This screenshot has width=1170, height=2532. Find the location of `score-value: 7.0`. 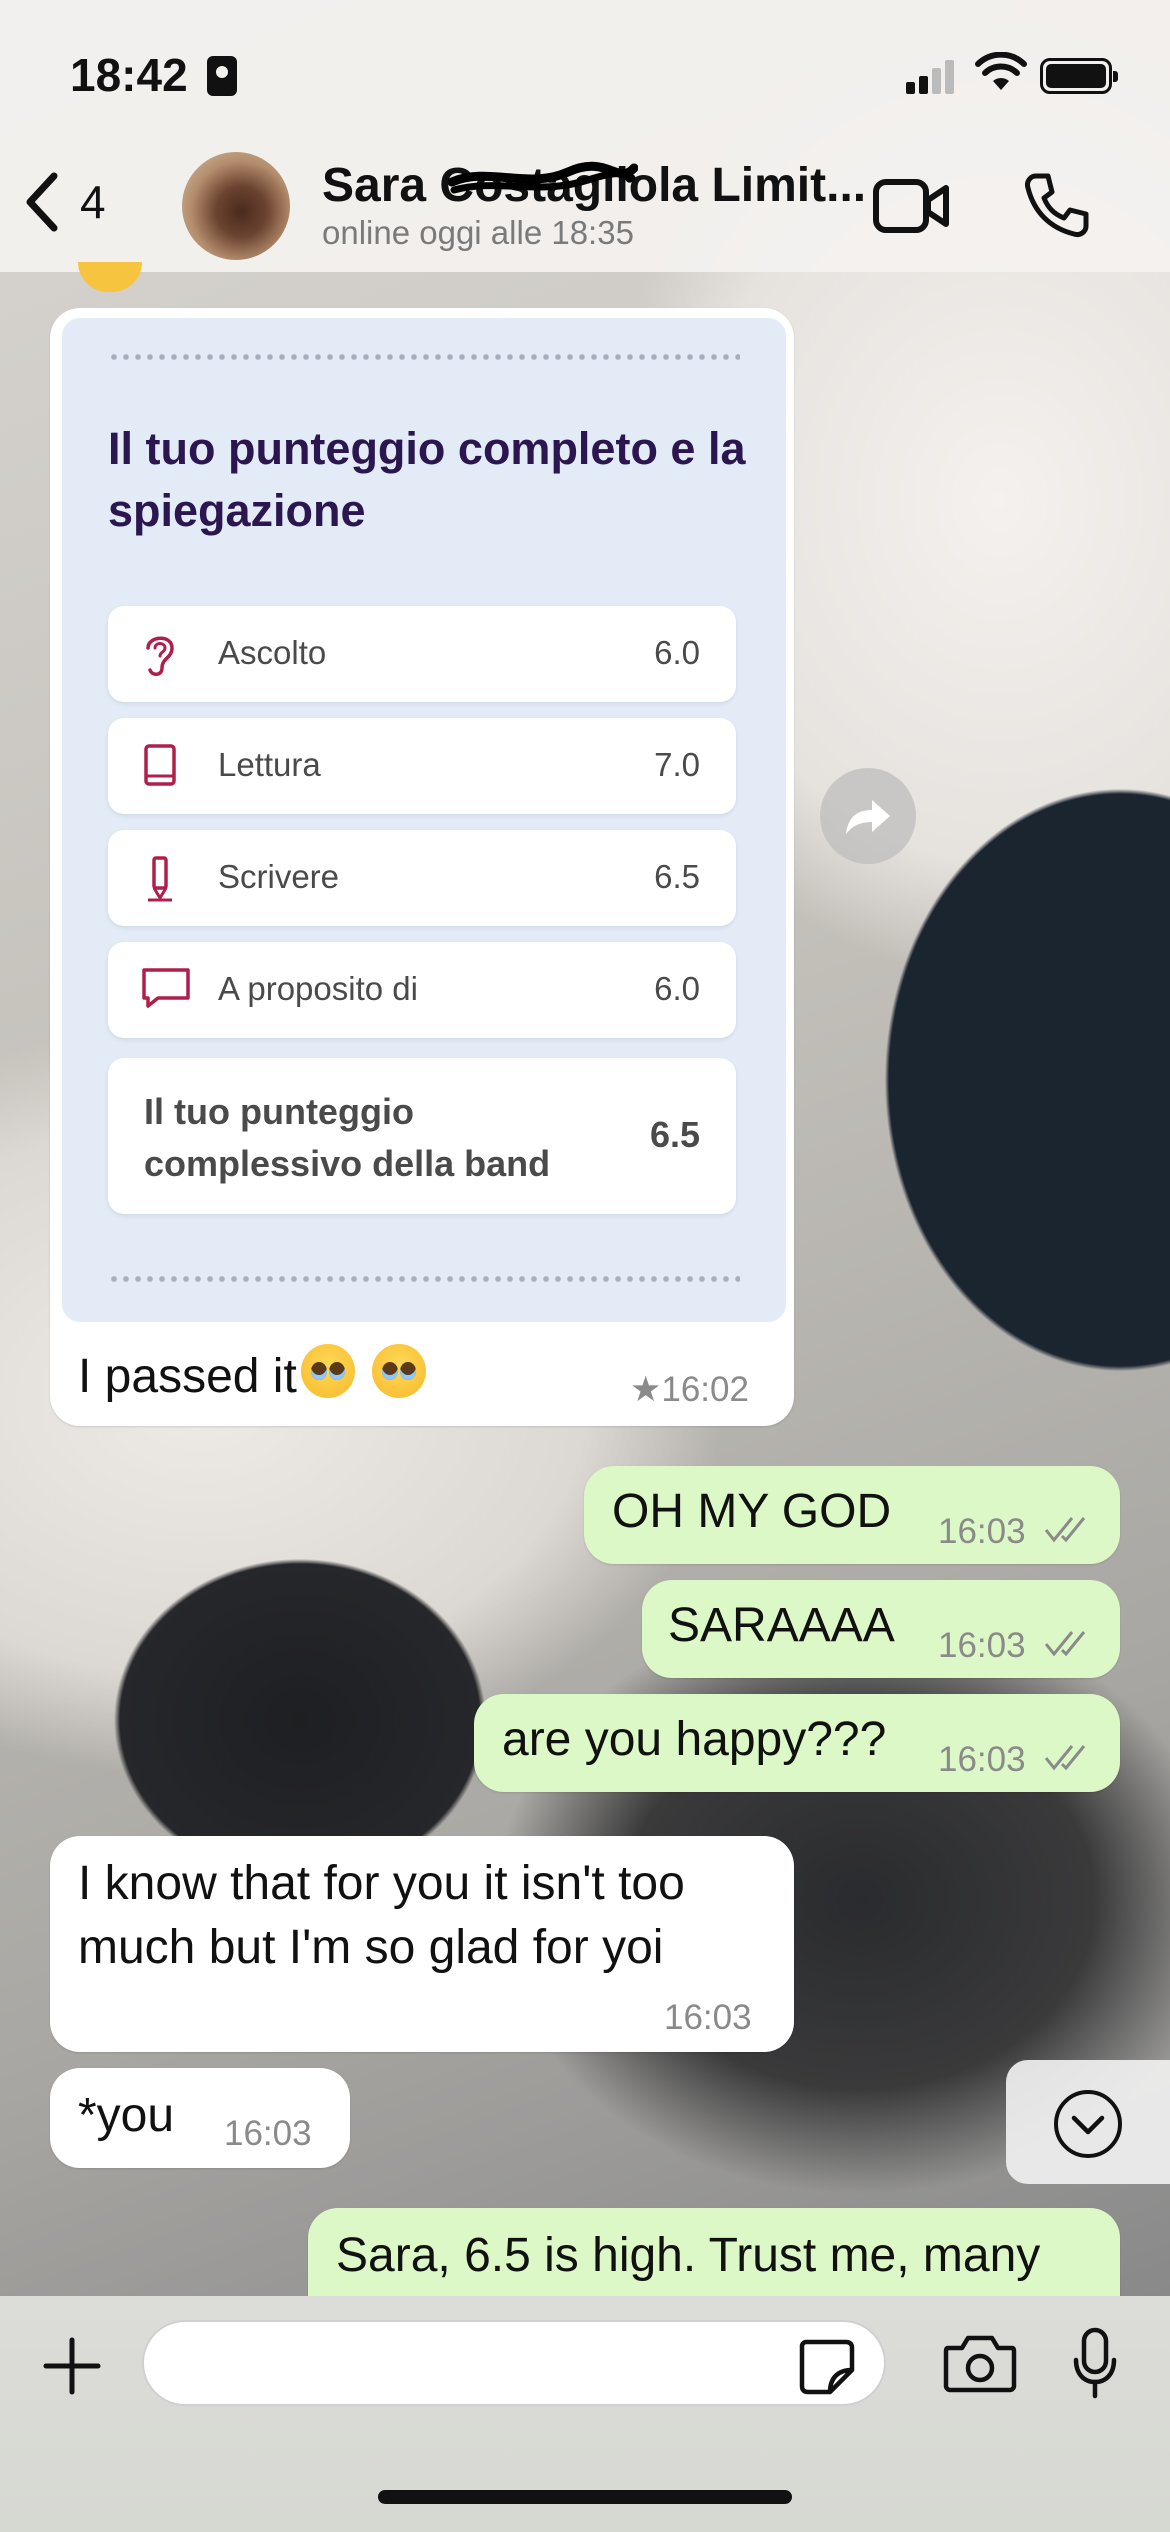

score-value: 7.0 is located at coordinates (677, 764).